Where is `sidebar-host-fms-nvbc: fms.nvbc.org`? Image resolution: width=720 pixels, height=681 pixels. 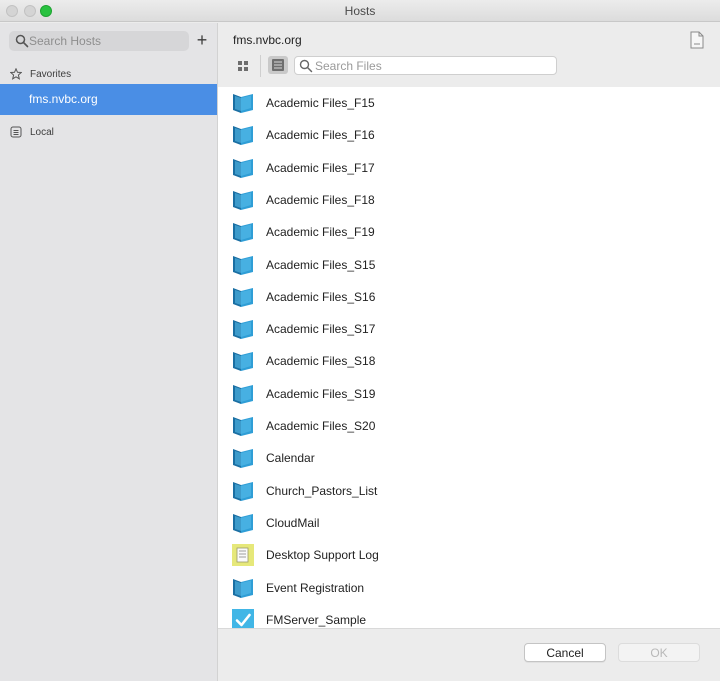
sidebar-host-fms-nvbc: fms.nvbc.org is located at coordinates (108, 99).